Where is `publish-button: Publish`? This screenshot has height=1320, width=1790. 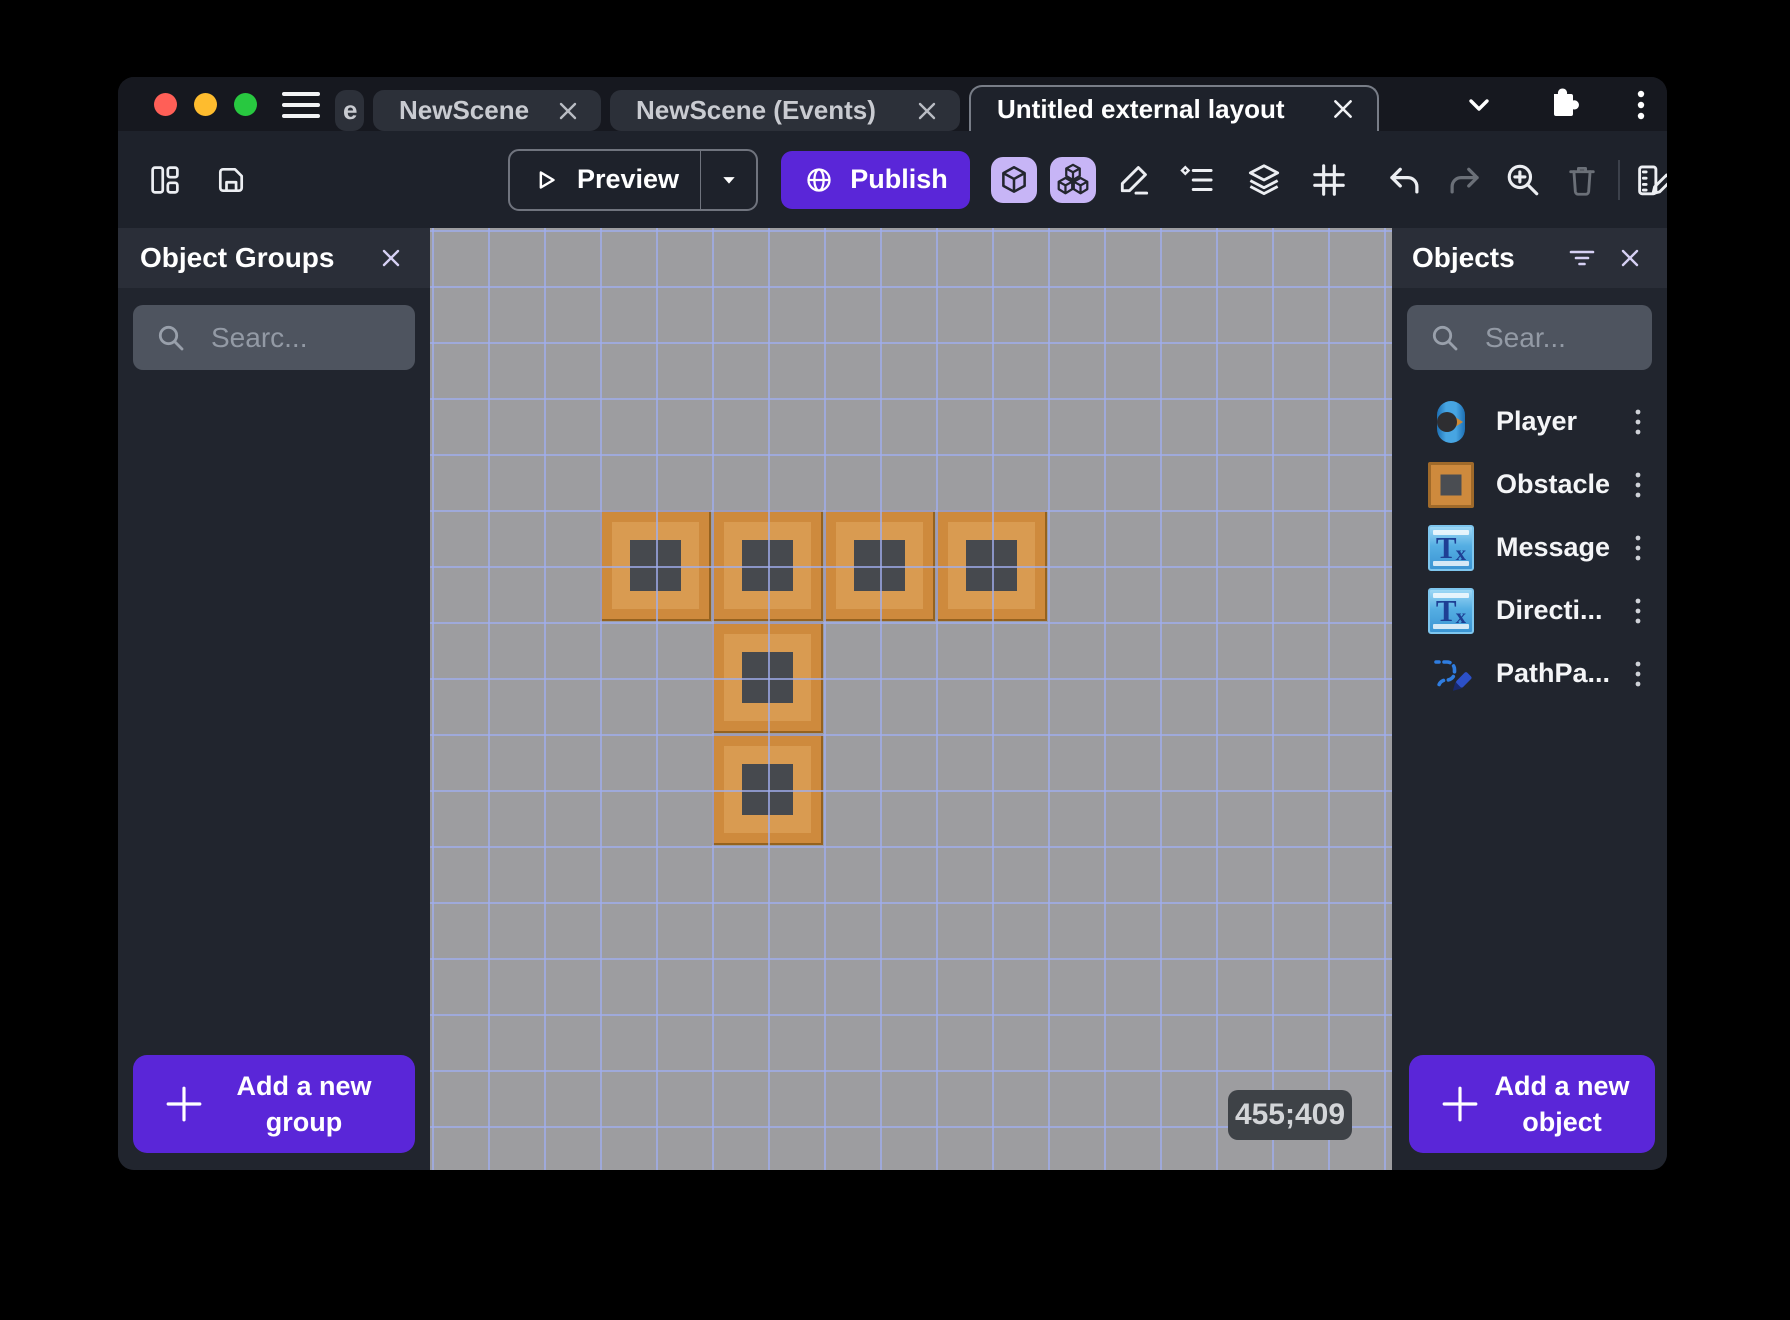 publish-button: Publish is located at coordinates (875, 179).